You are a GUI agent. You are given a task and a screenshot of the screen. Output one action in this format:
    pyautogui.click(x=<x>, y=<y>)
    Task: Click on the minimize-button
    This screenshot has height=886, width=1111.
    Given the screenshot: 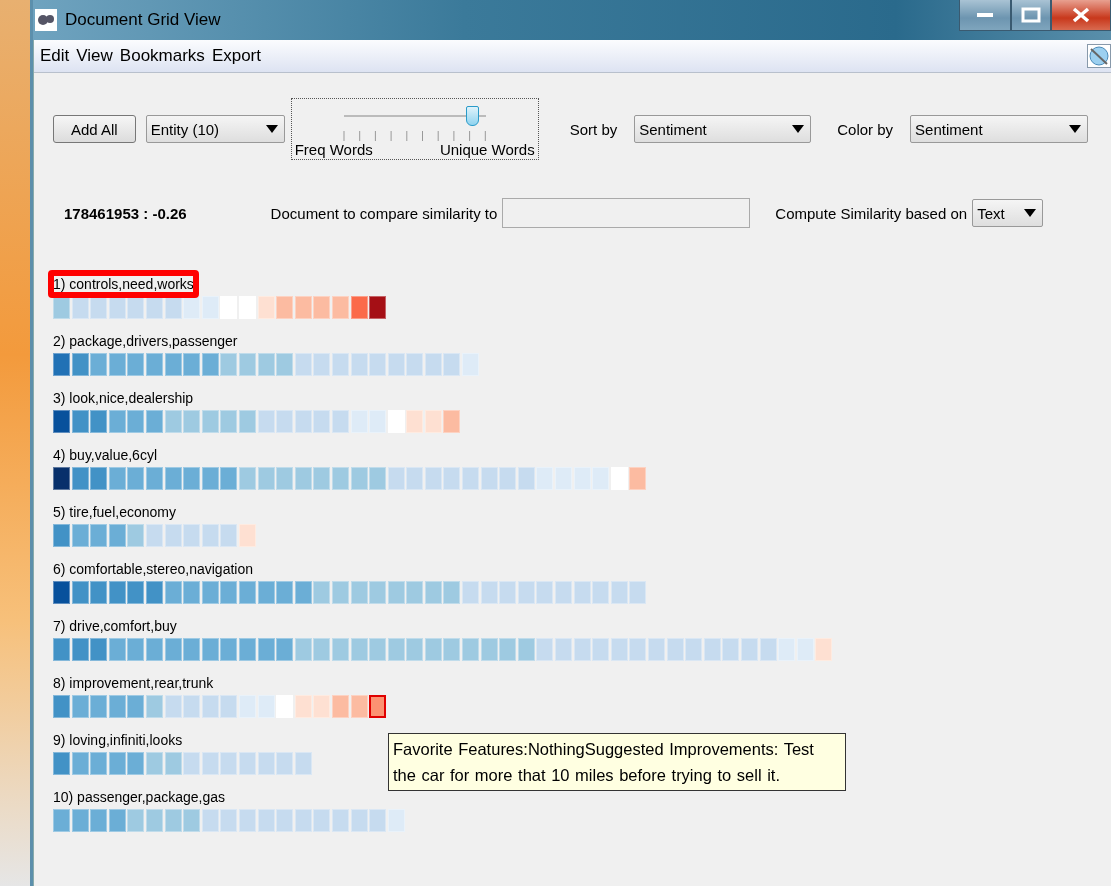 What is the action you would take?
    pyautogui.click(x=985, y=15)
    